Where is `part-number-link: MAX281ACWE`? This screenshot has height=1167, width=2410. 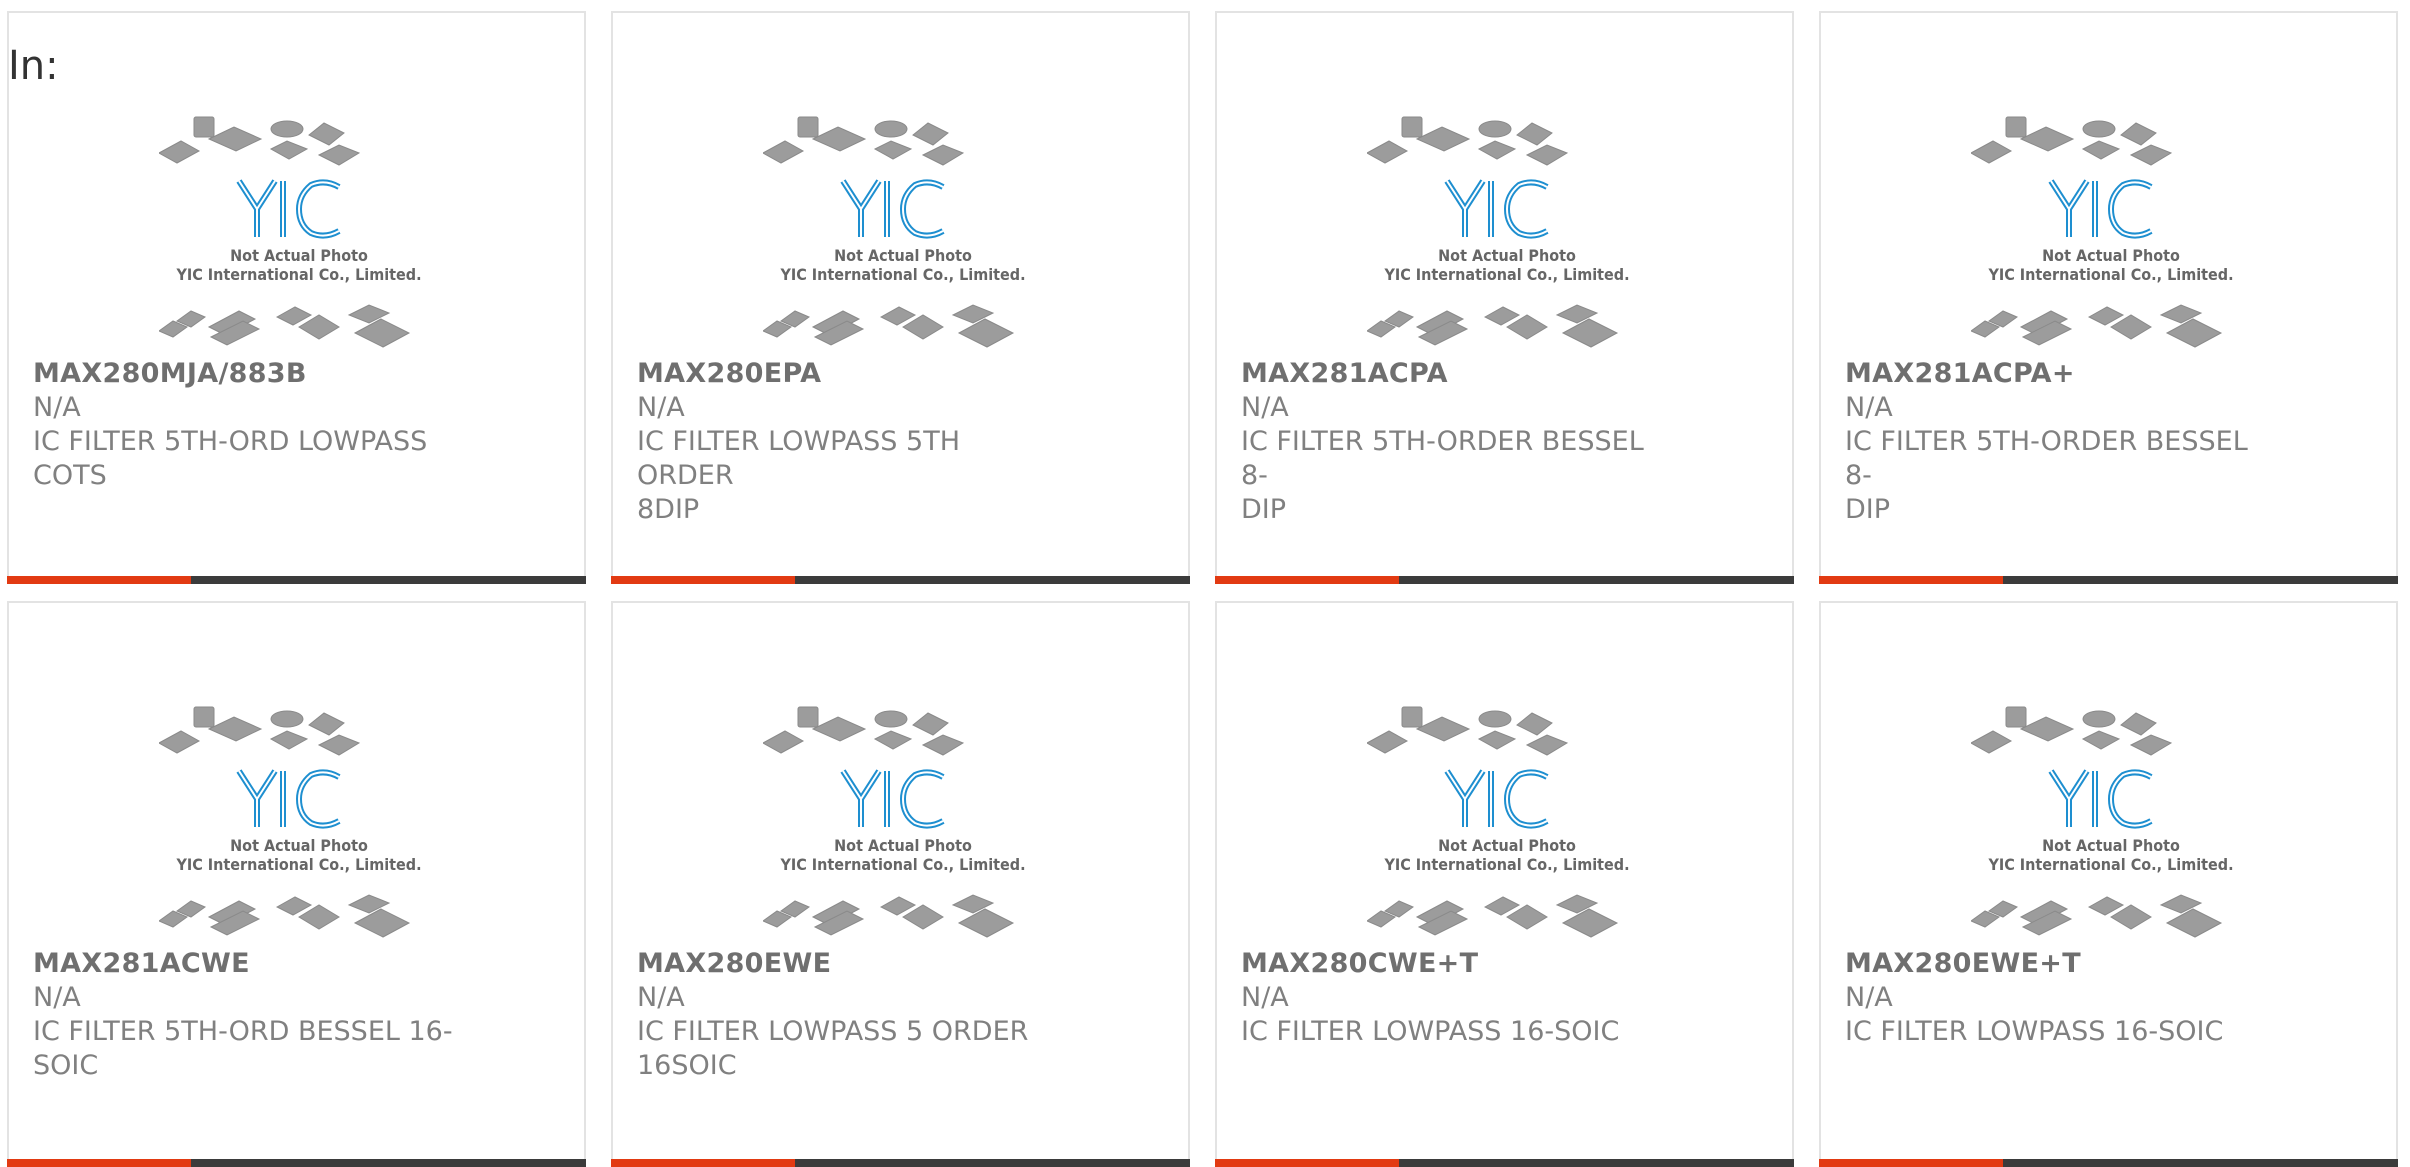 part-number-link: MAX281ACWE is located at coordinates (243, 964).